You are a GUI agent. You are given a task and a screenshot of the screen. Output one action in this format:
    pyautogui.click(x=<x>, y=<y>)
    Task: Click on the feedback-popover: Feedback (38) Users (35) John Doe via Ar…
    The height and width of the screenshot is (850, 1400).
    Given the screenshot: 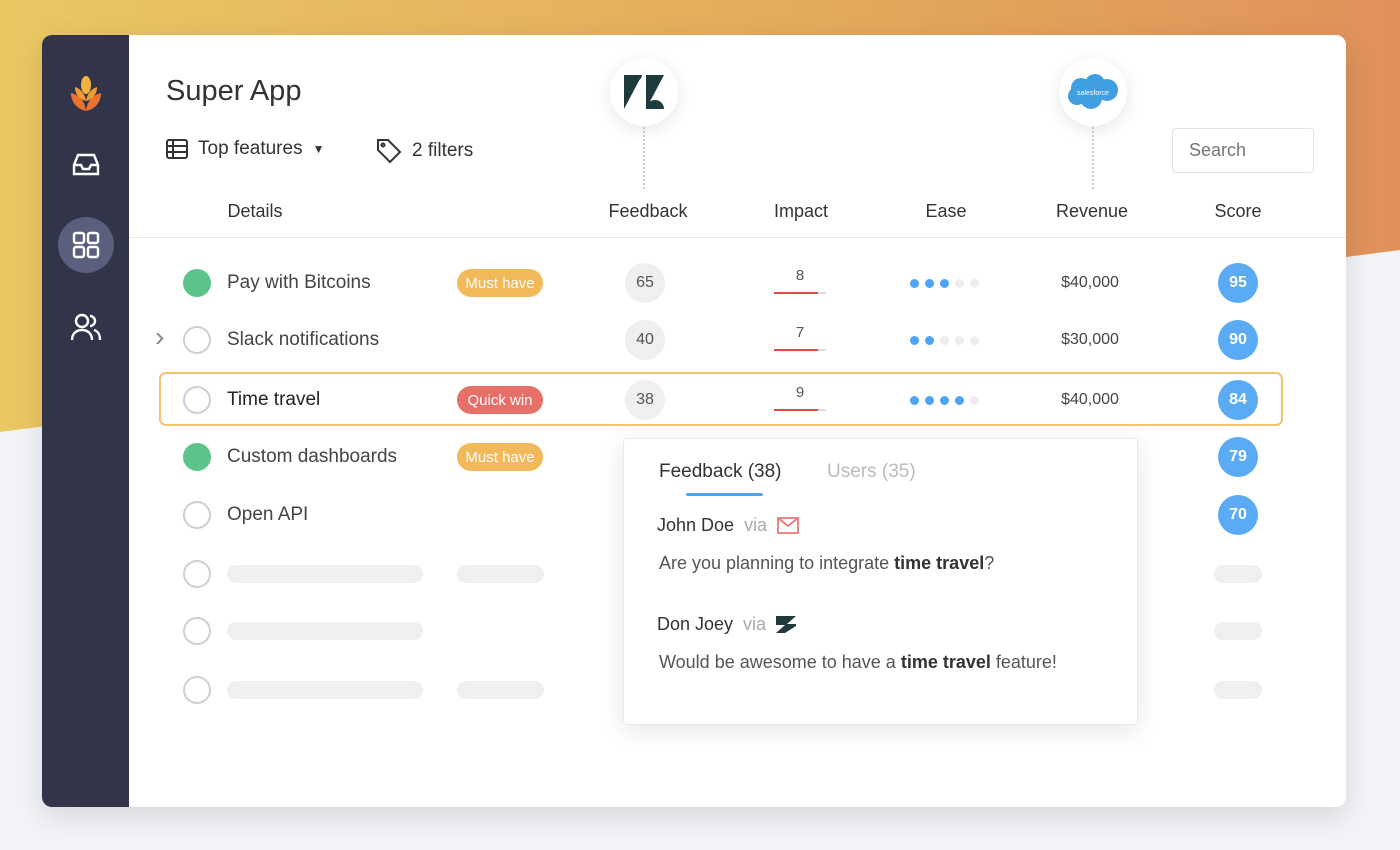 What is the action you would take?
    pyautogui.click(x=880, y=581)
    